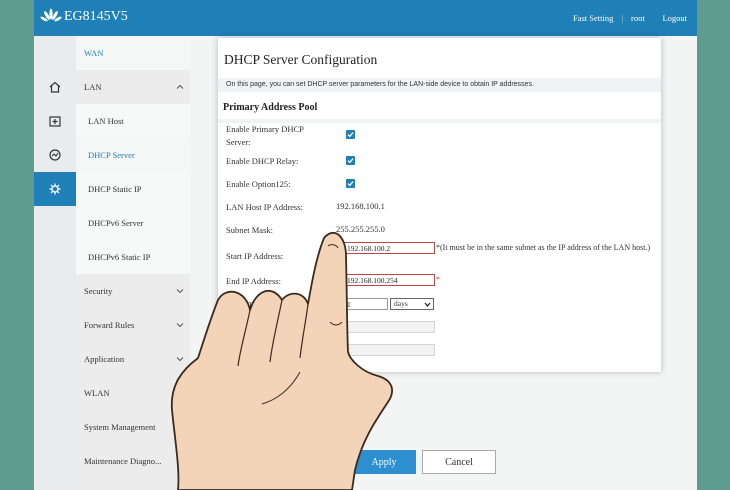 The width and height of the screenshot is (730, 490). I want to click on nav-dhcpv6-server: DHCPv6 Server, so click(133, 223).